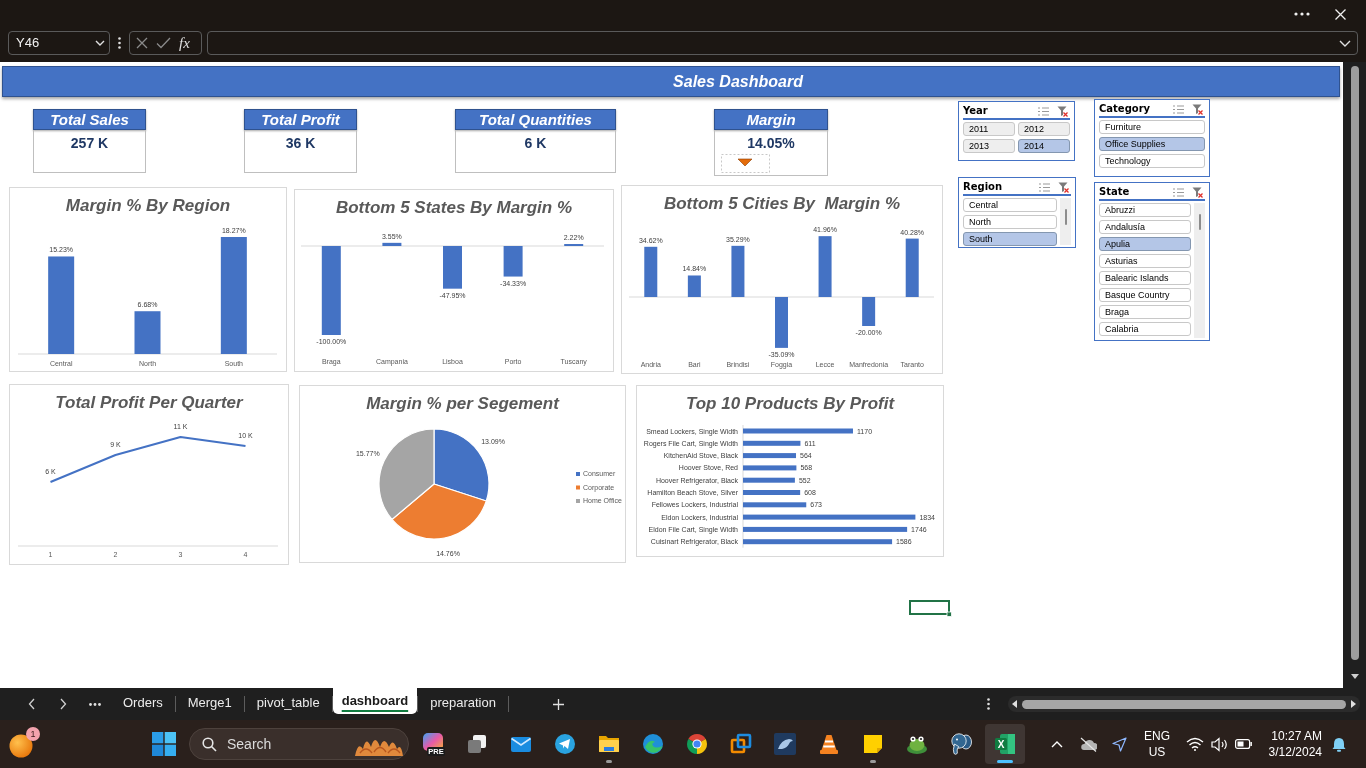  What do you see at coordinates (1145, 295) in the screenshot?
I see `slicer-item: Basque Country` at bounding box center [1145, 295].